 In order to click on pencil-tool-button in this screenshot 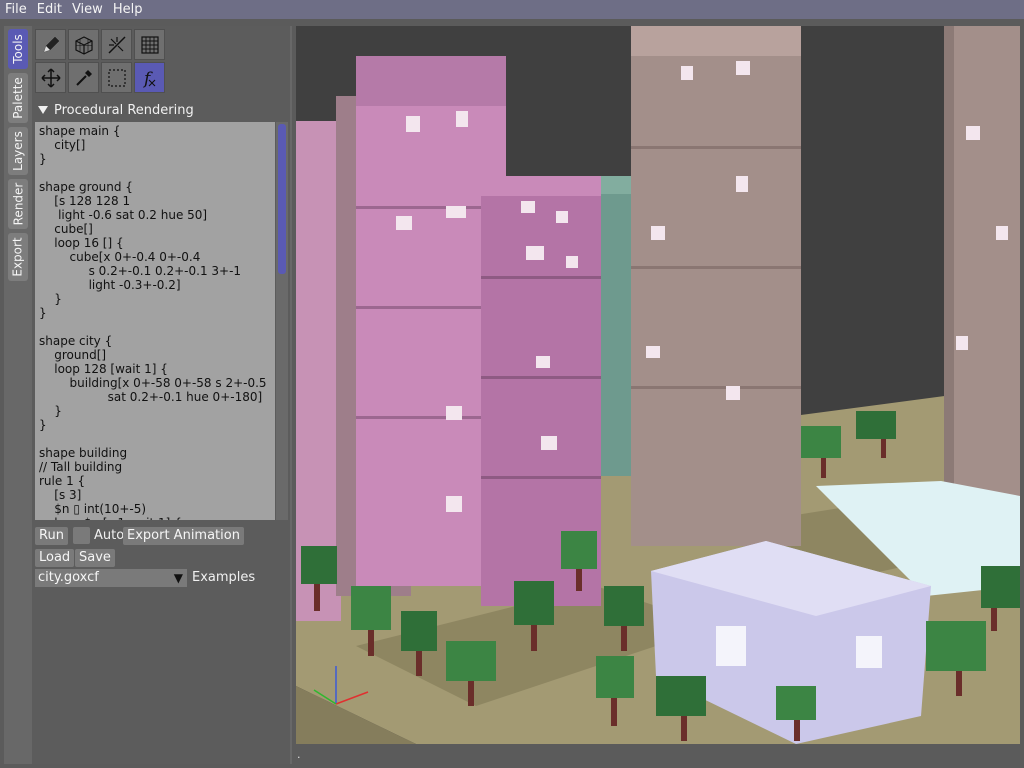, I will do `click(50, 44)`.